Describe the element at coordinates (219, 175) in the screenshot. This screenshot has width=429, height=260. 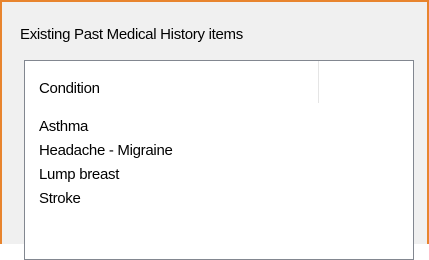
I see `list-item: Lump breast` at that location.